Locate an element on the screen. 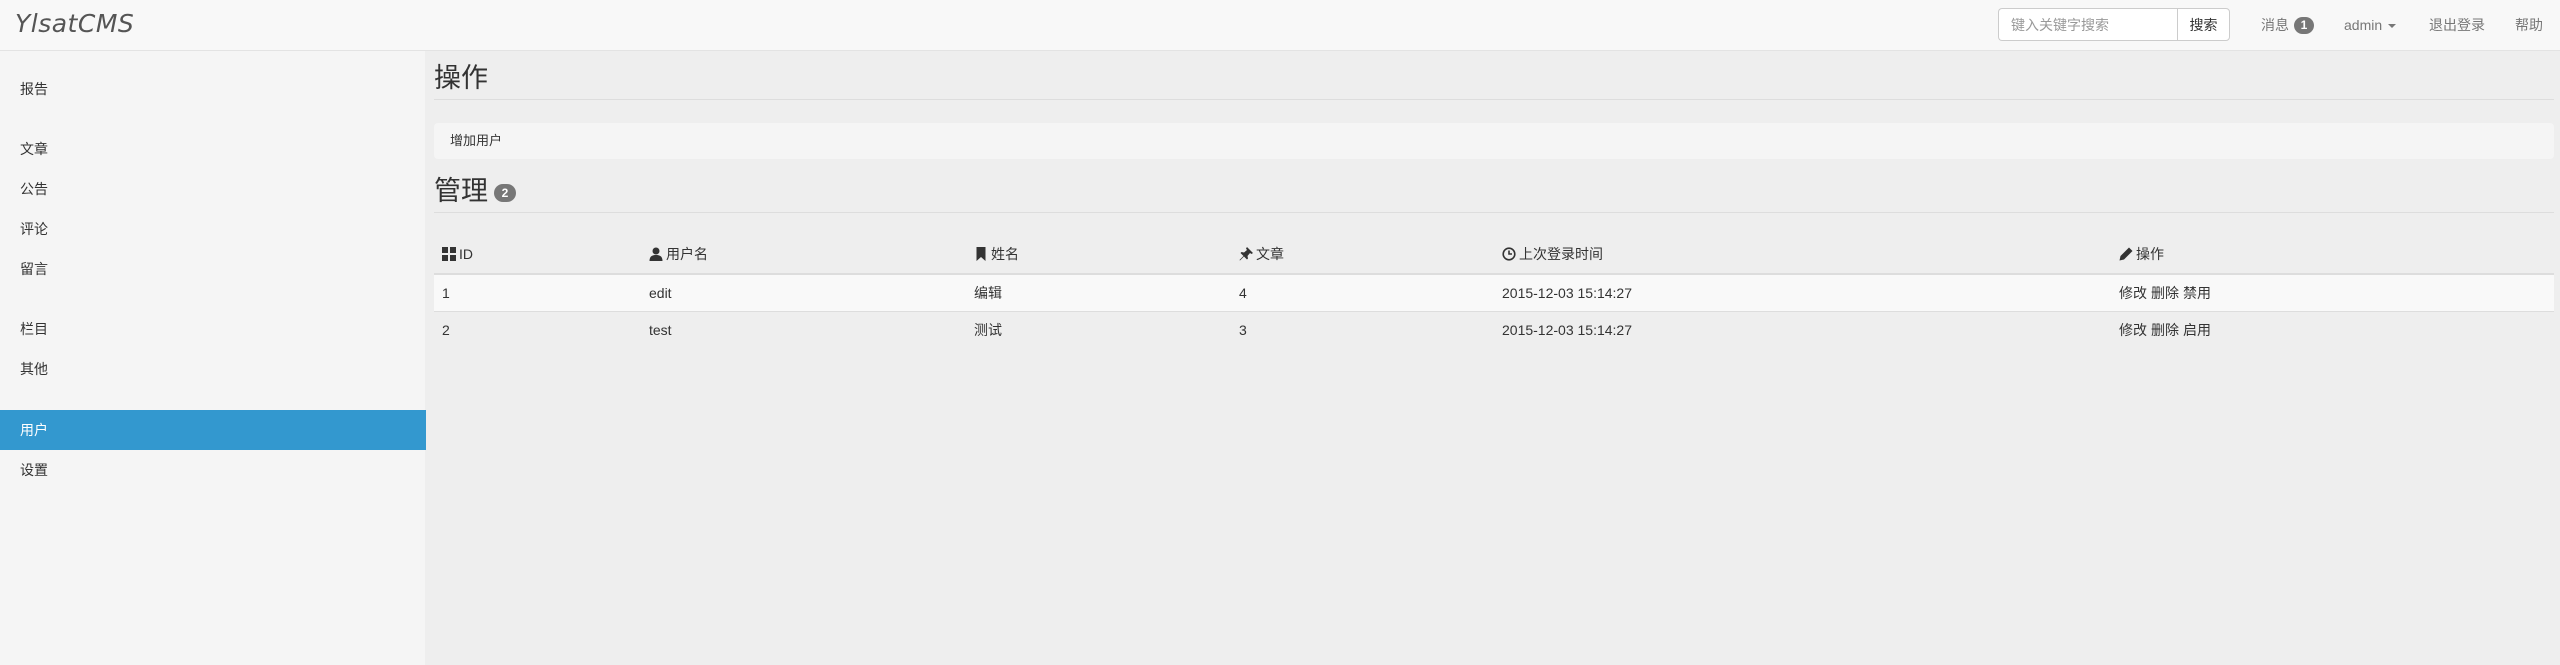 The image size is (2560, 665). column-header-last-login: 上次登录时间 is located at coordinates (1802, 254).